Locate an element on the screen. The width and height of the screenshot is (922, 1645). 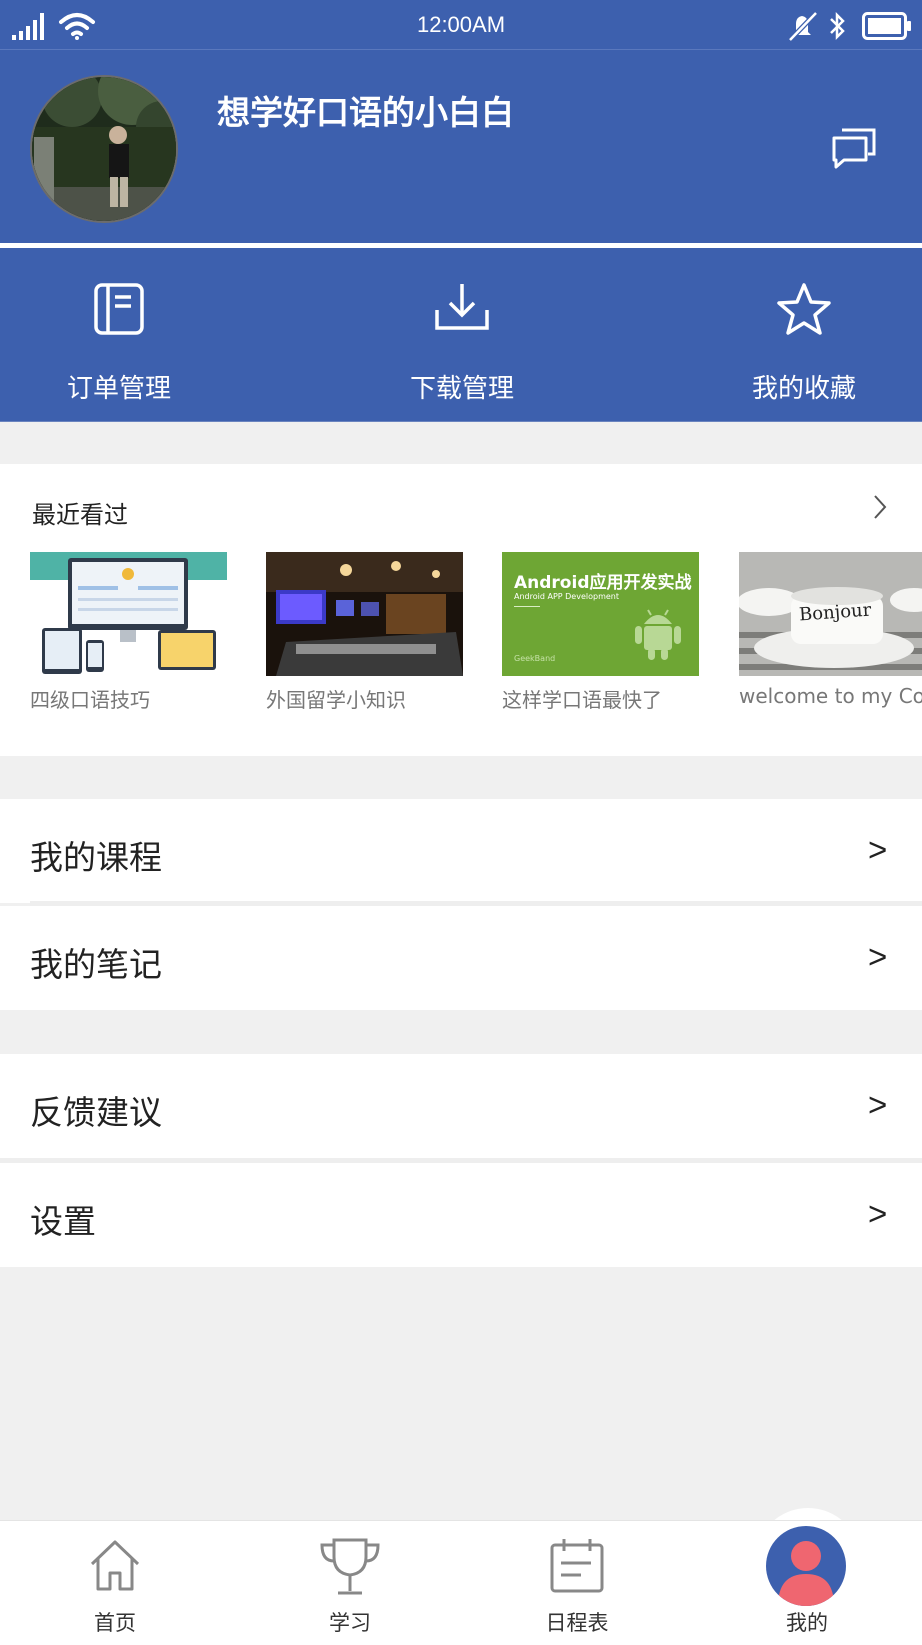
recent-item-caption: welcome to my Cos is located at coordinates (830, 696).